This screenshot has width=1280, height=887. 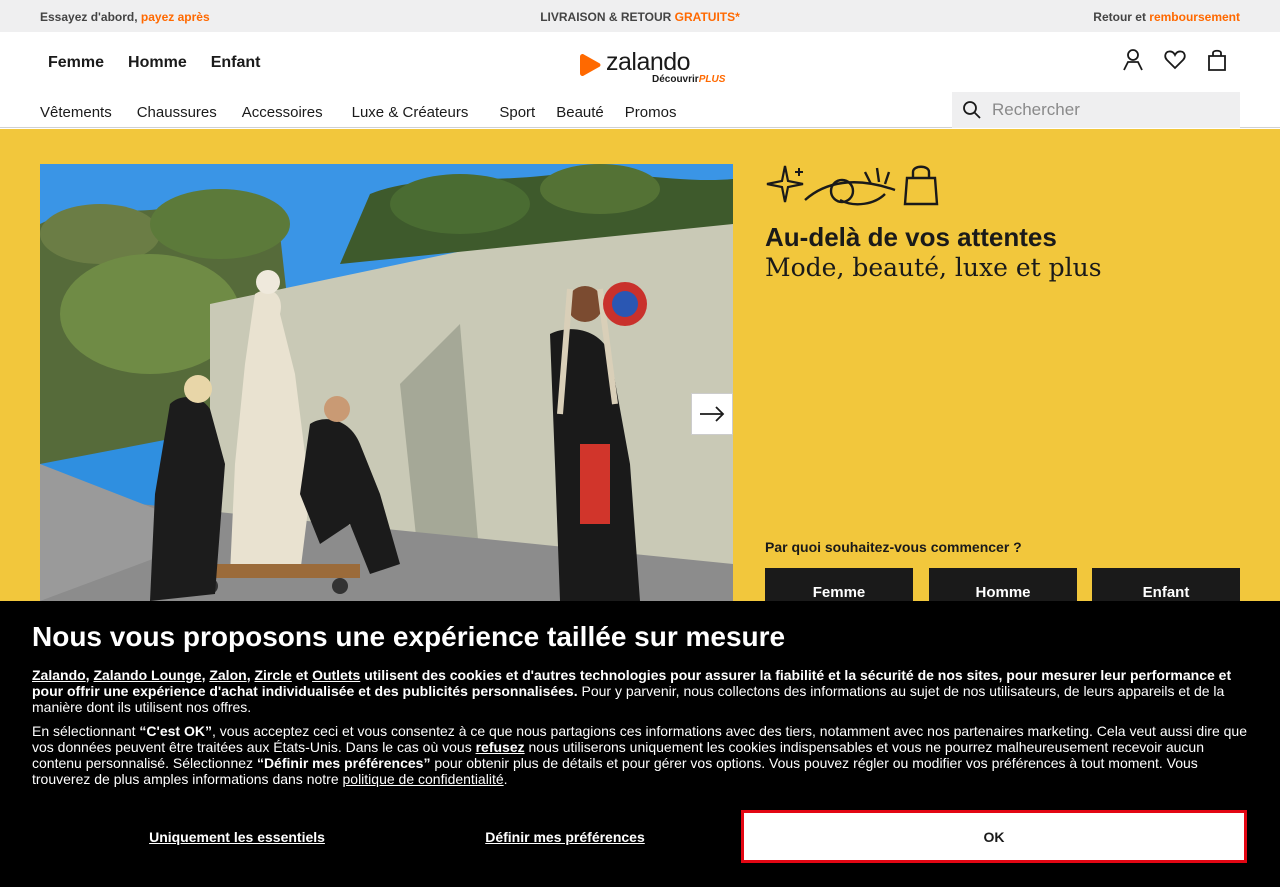 What do you see at coordinates (707, 17) in the screenshot?
I see `promo-center-highlight: GRATUITS*` at bounding box center [707, 17].